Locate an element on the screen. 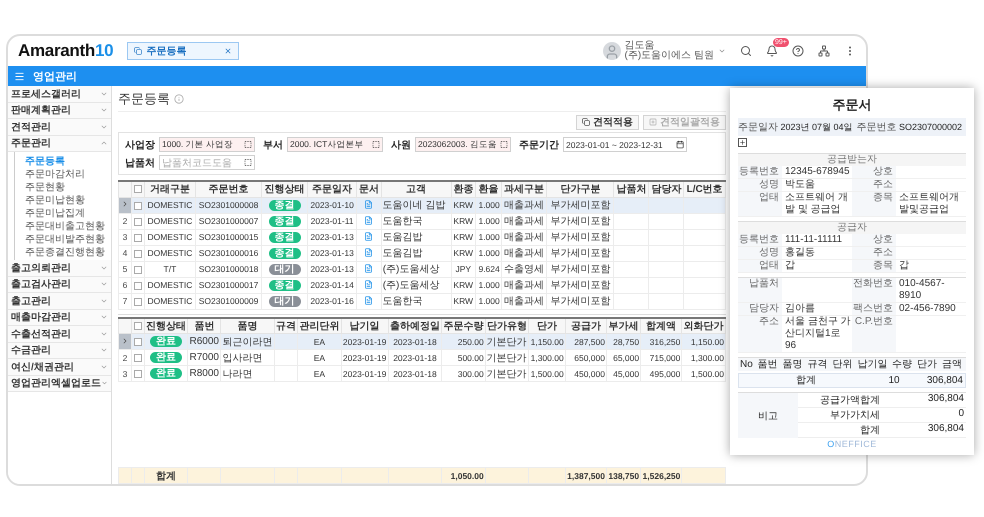 This screenshot has width=984, height=517. sidebar-item: 여신/채권관리 is located at coordinates (59, 367).